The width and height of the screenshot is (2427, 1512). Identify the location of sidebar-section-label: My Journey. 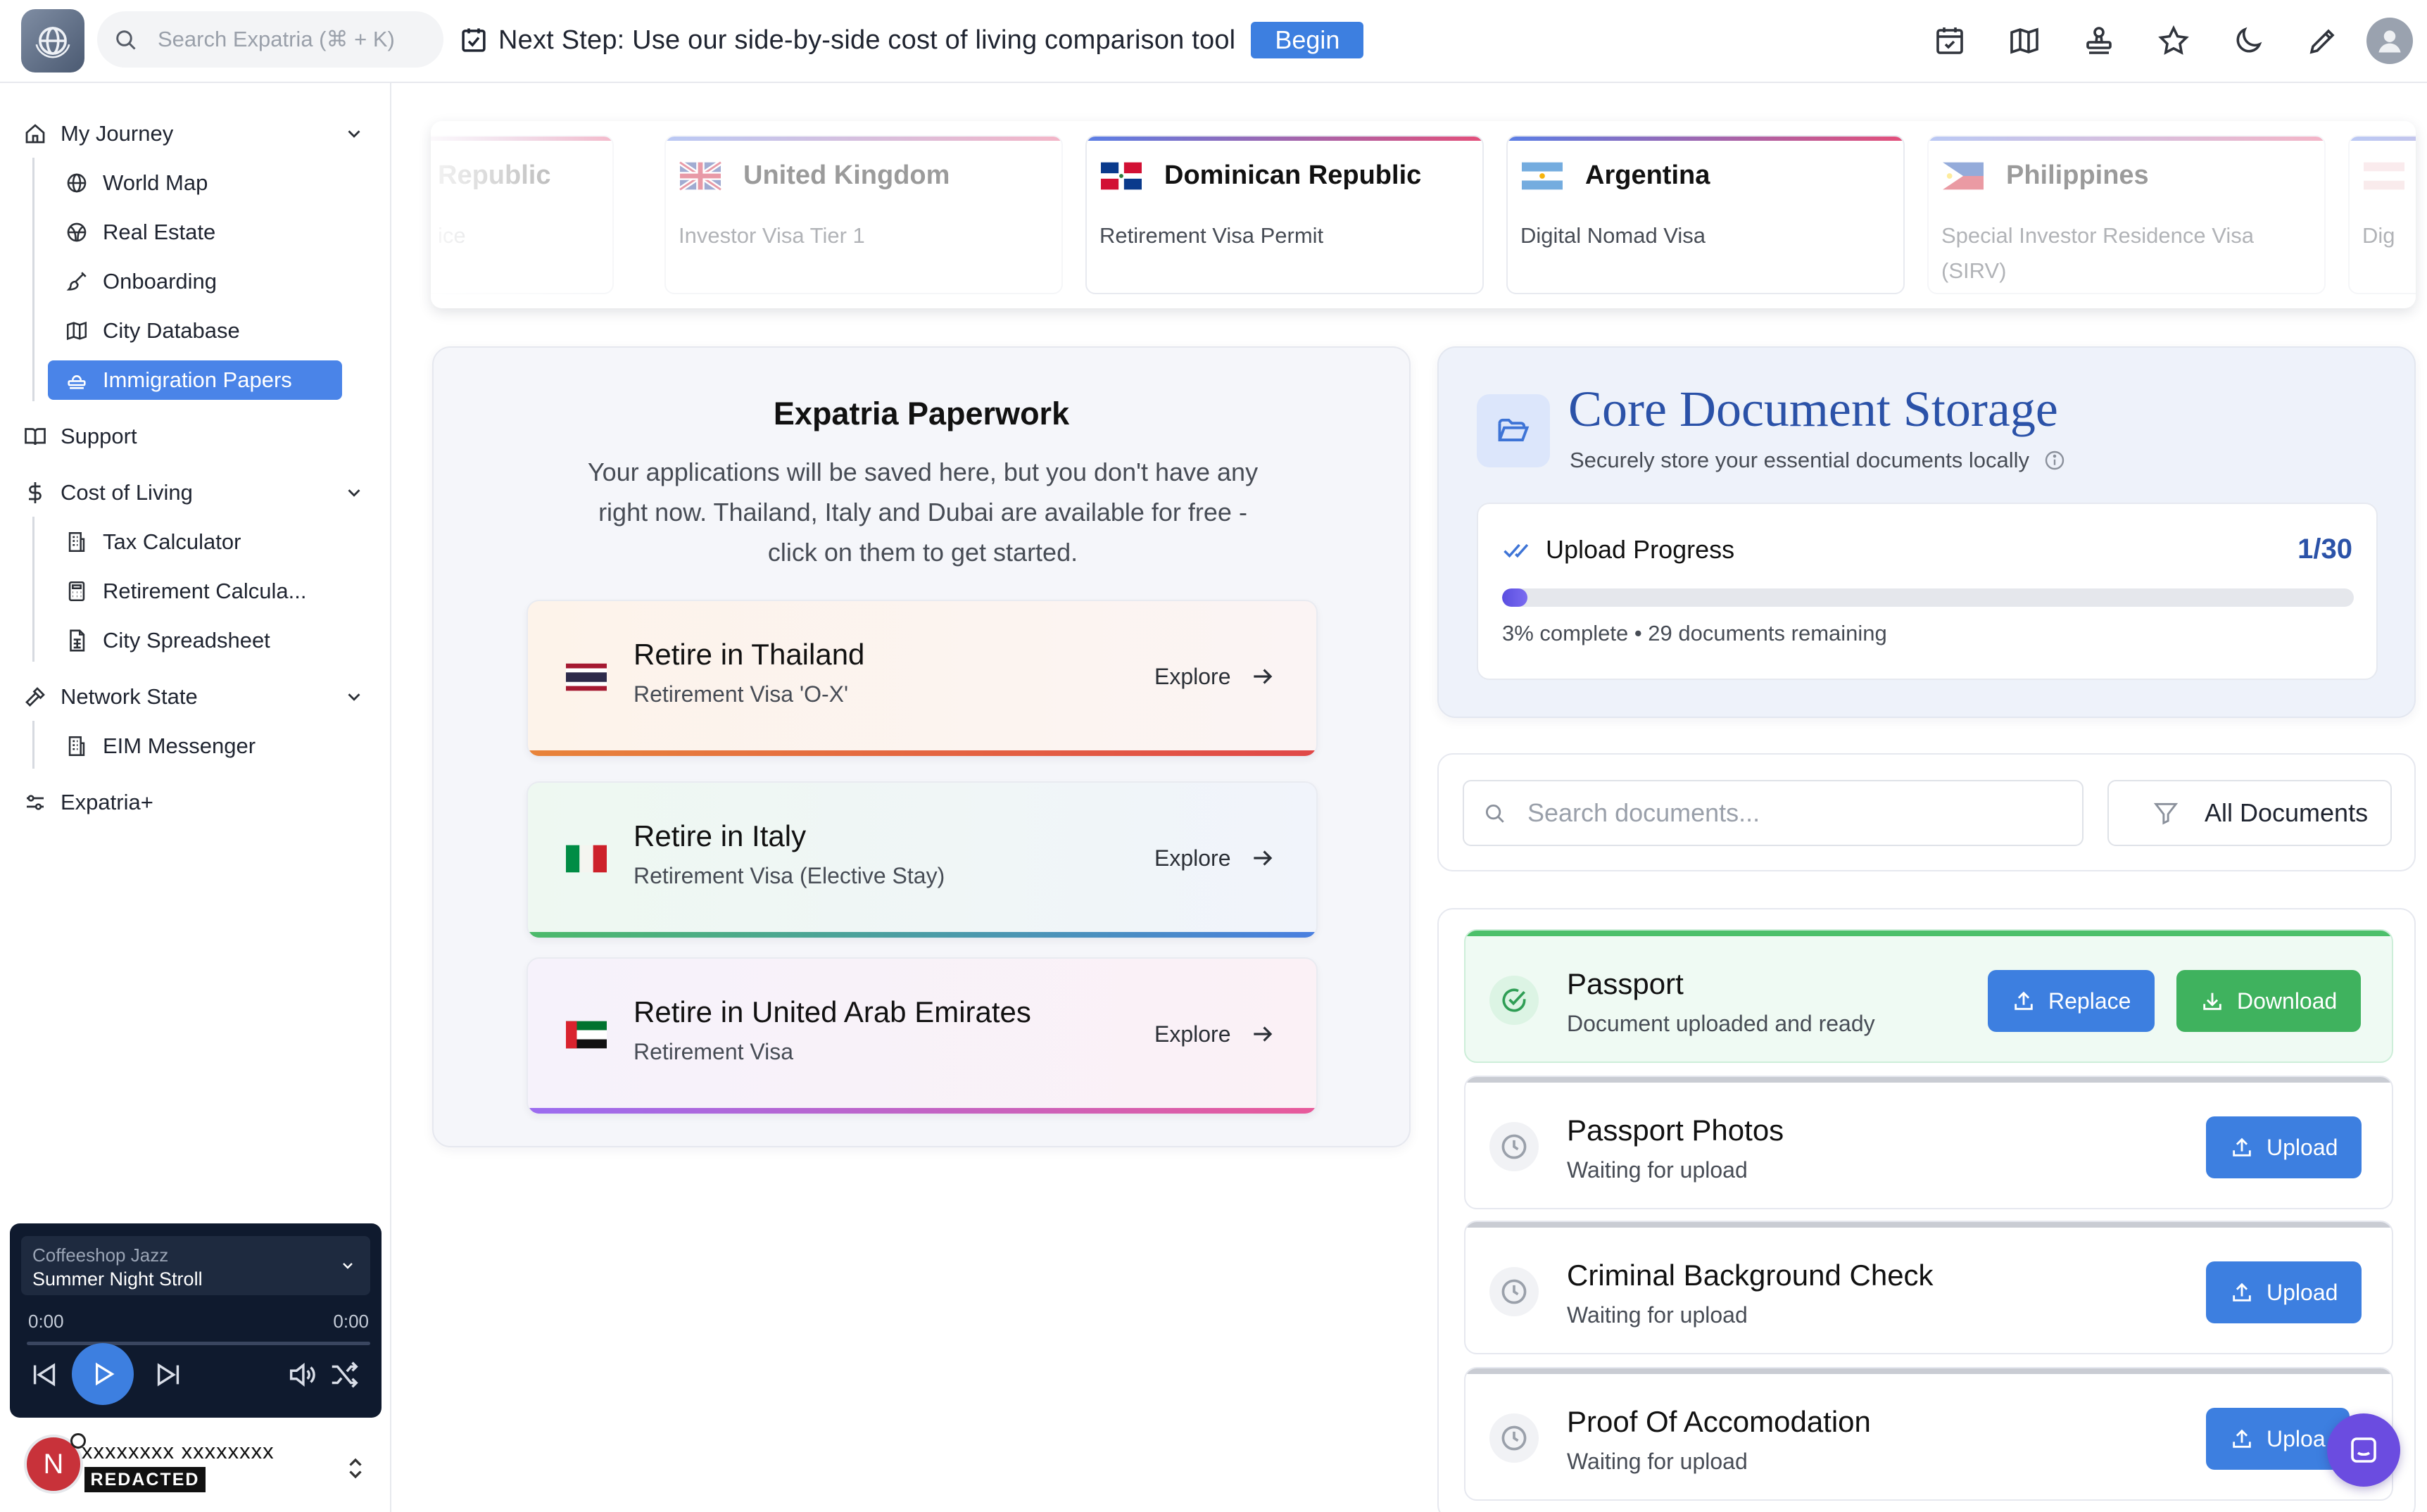
(118, 134).